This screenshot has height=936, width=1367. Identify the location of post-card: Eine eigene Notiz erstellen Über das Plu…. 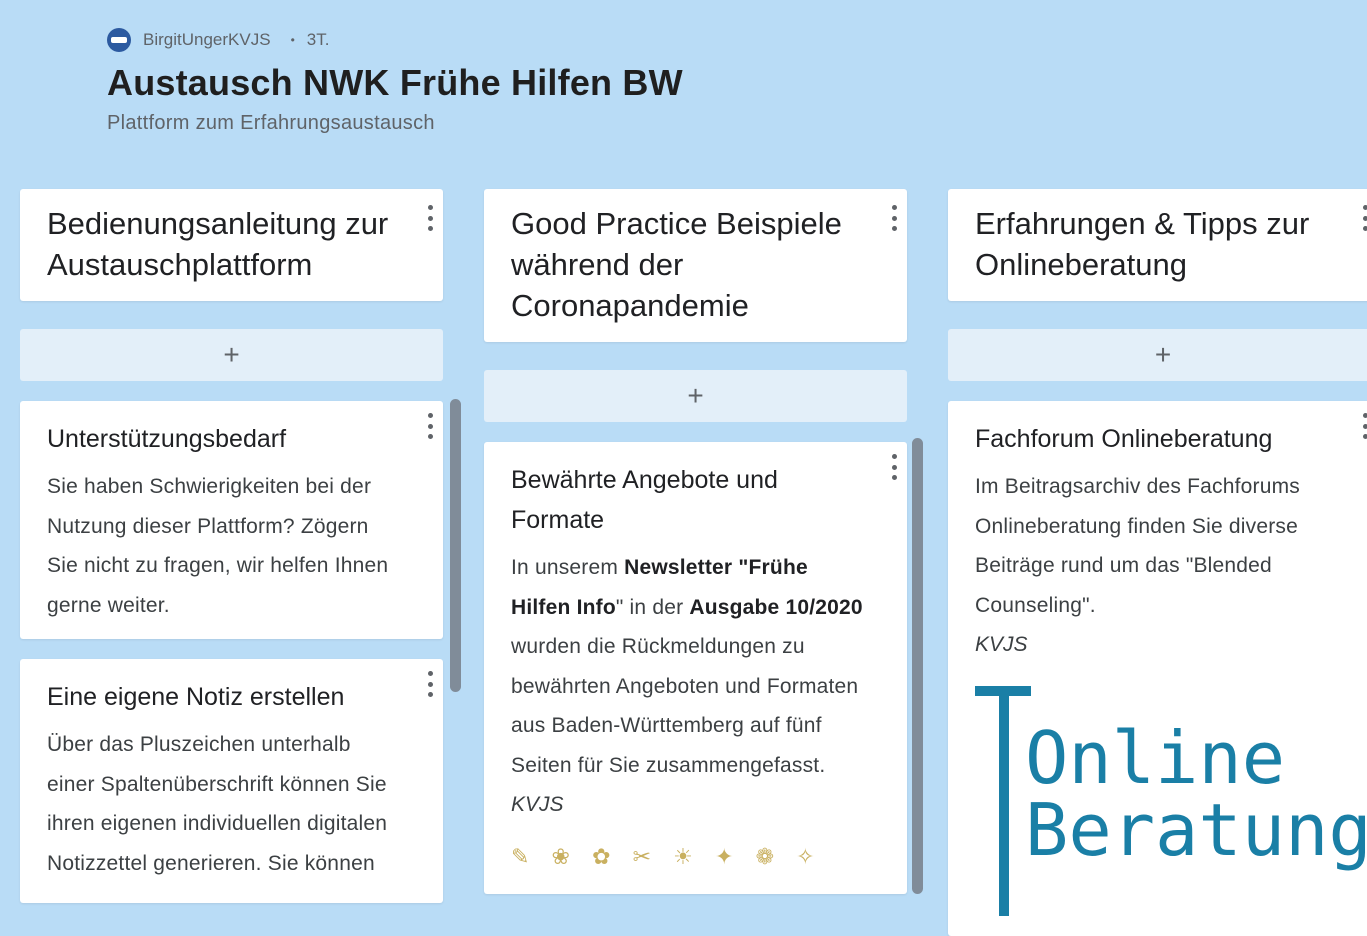
(231, 781).